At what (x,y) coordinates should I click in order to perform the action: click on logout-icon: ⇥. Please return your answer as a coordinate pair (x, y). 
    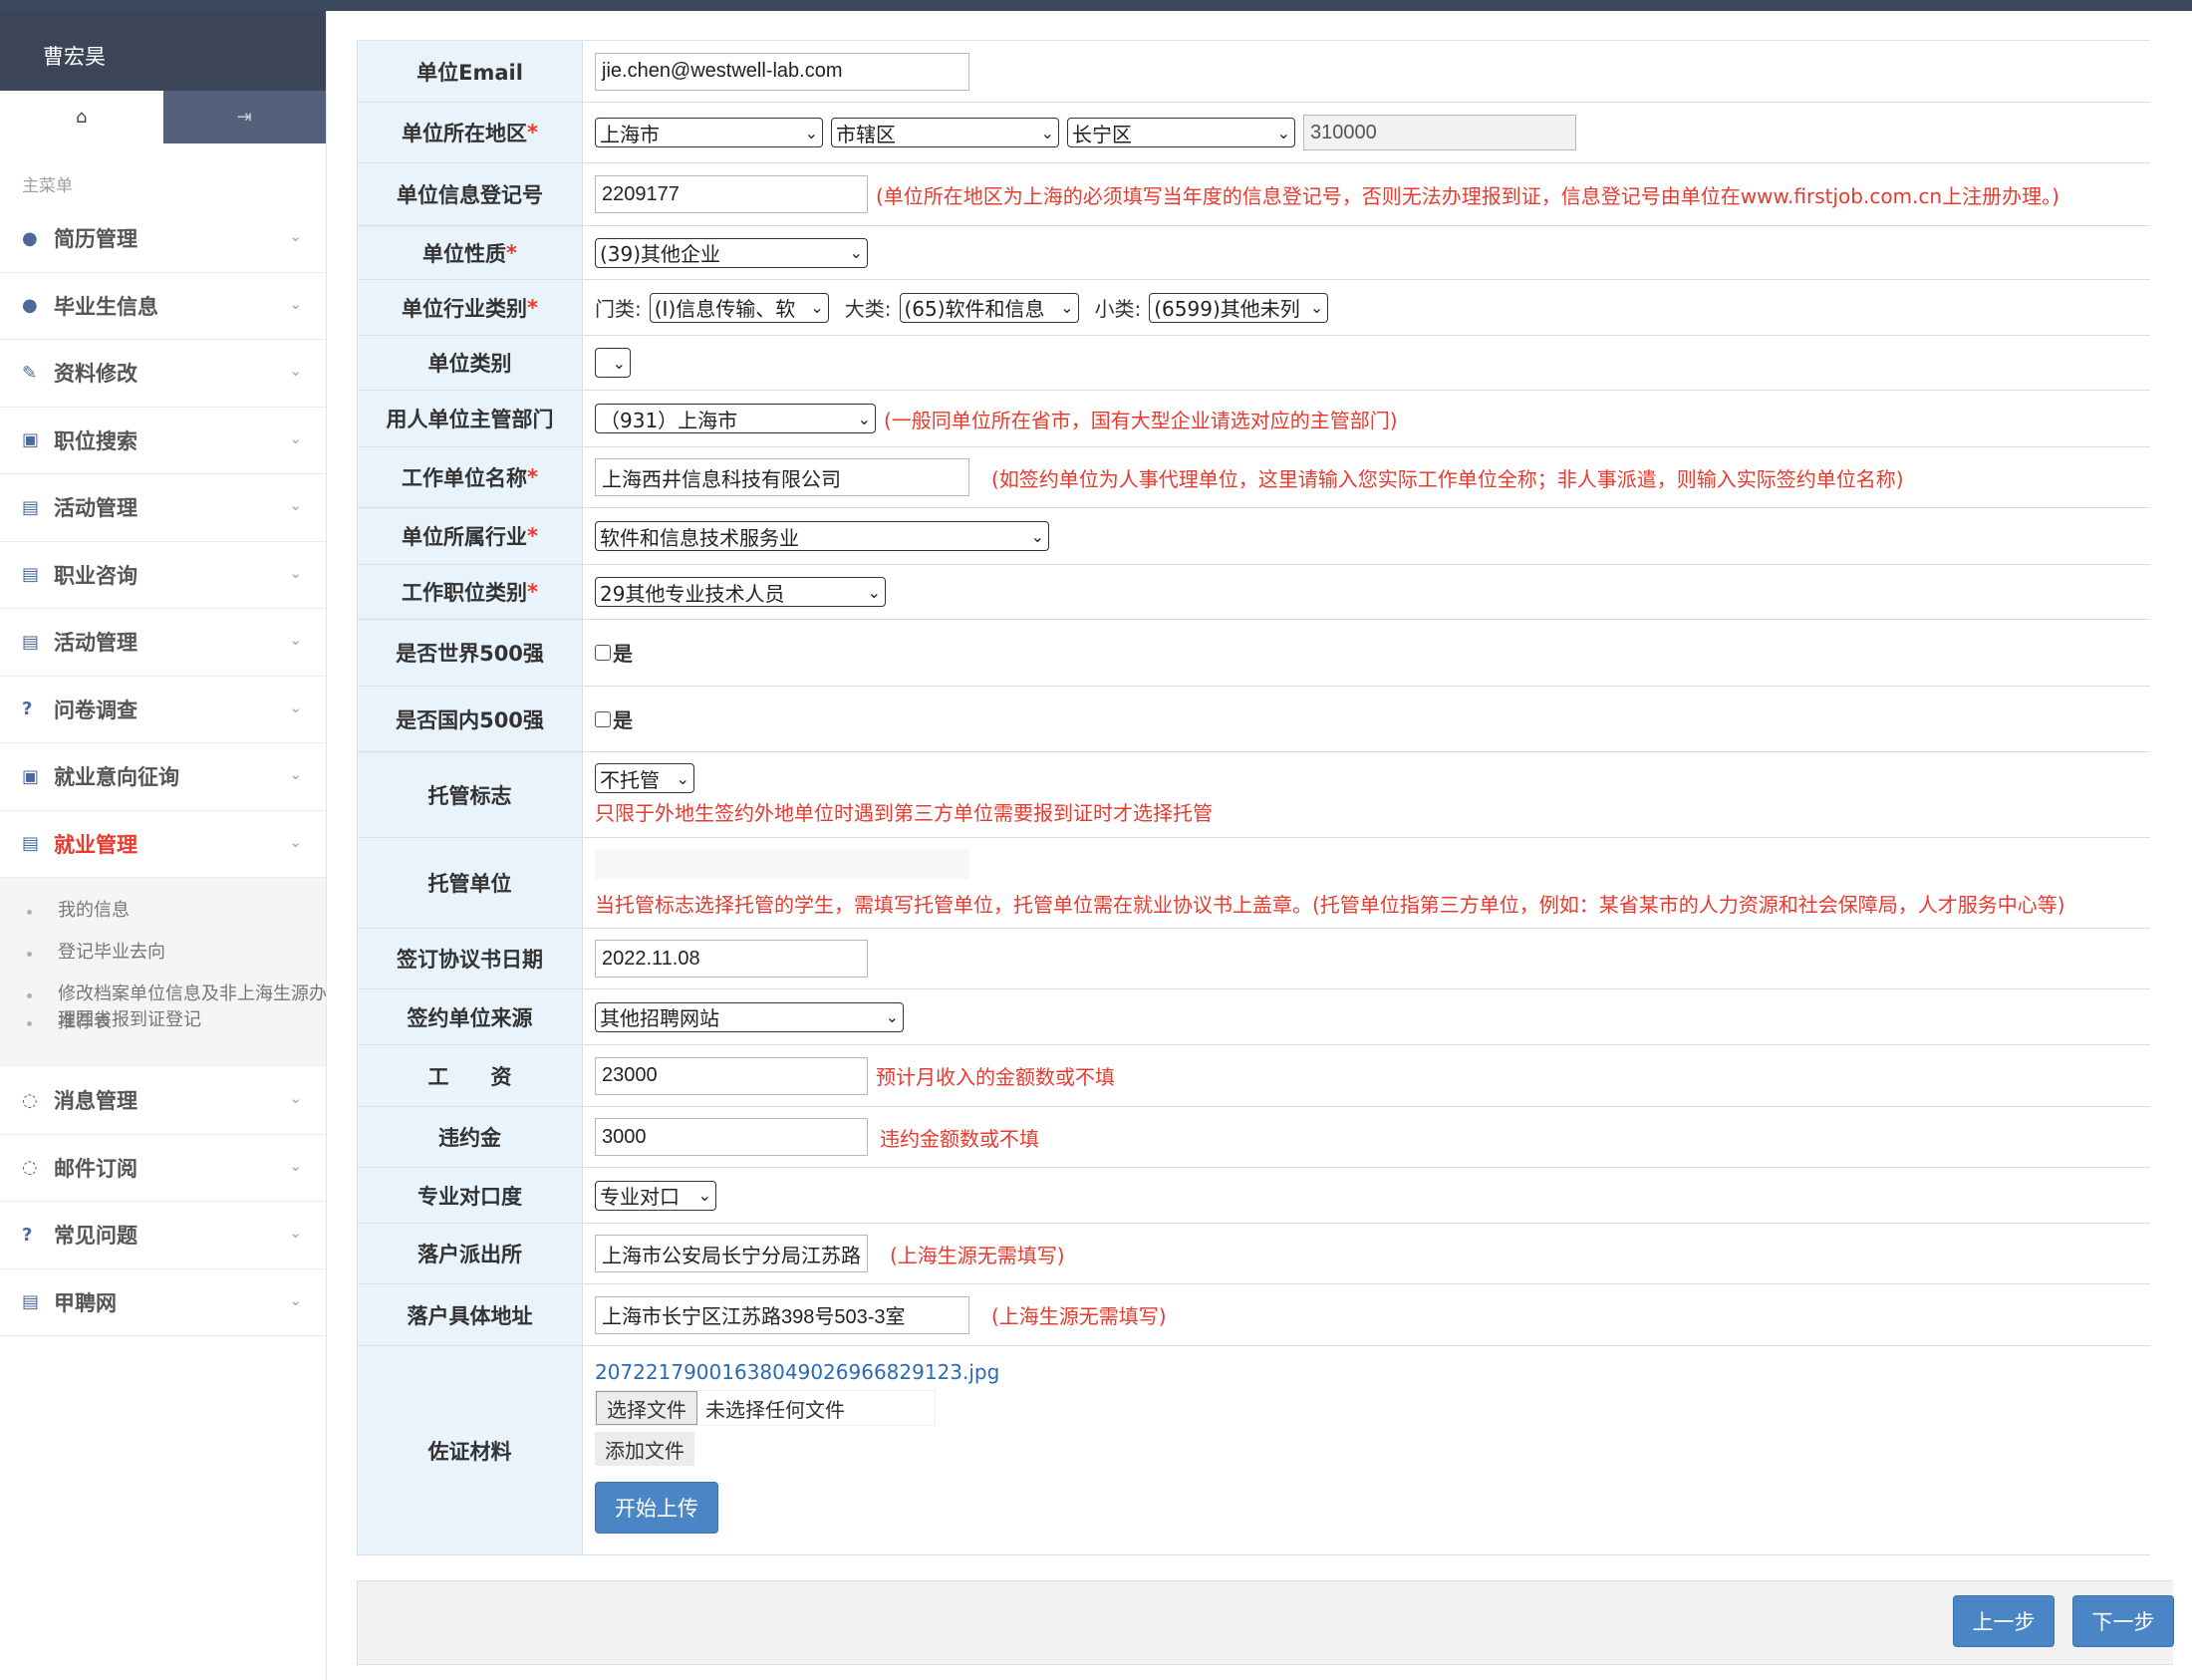
    Looking at the image, I should click on (244, 117).